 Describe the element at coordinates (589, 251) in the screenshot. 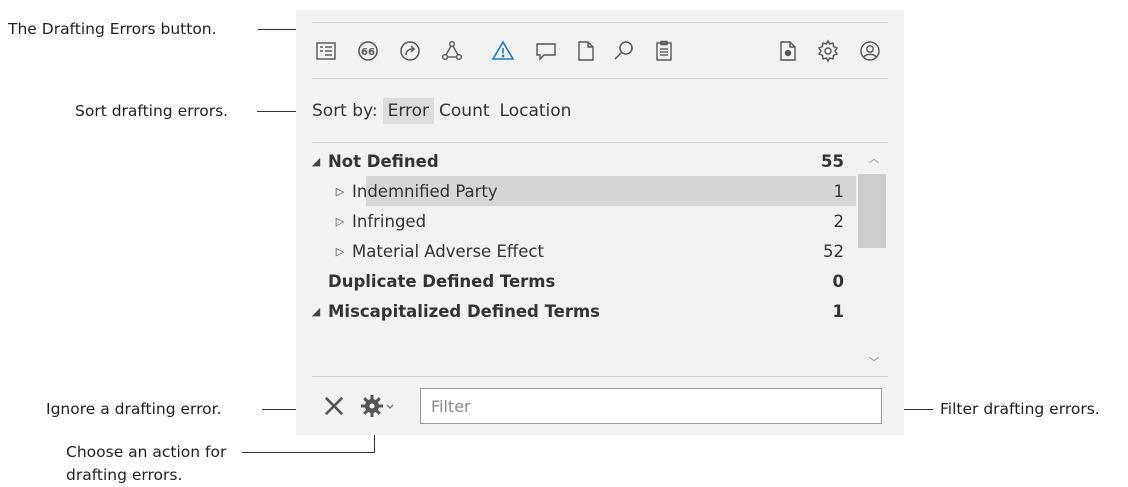

I see `tree-item-row: ▷ Material Adverse Effect 52` at that location.